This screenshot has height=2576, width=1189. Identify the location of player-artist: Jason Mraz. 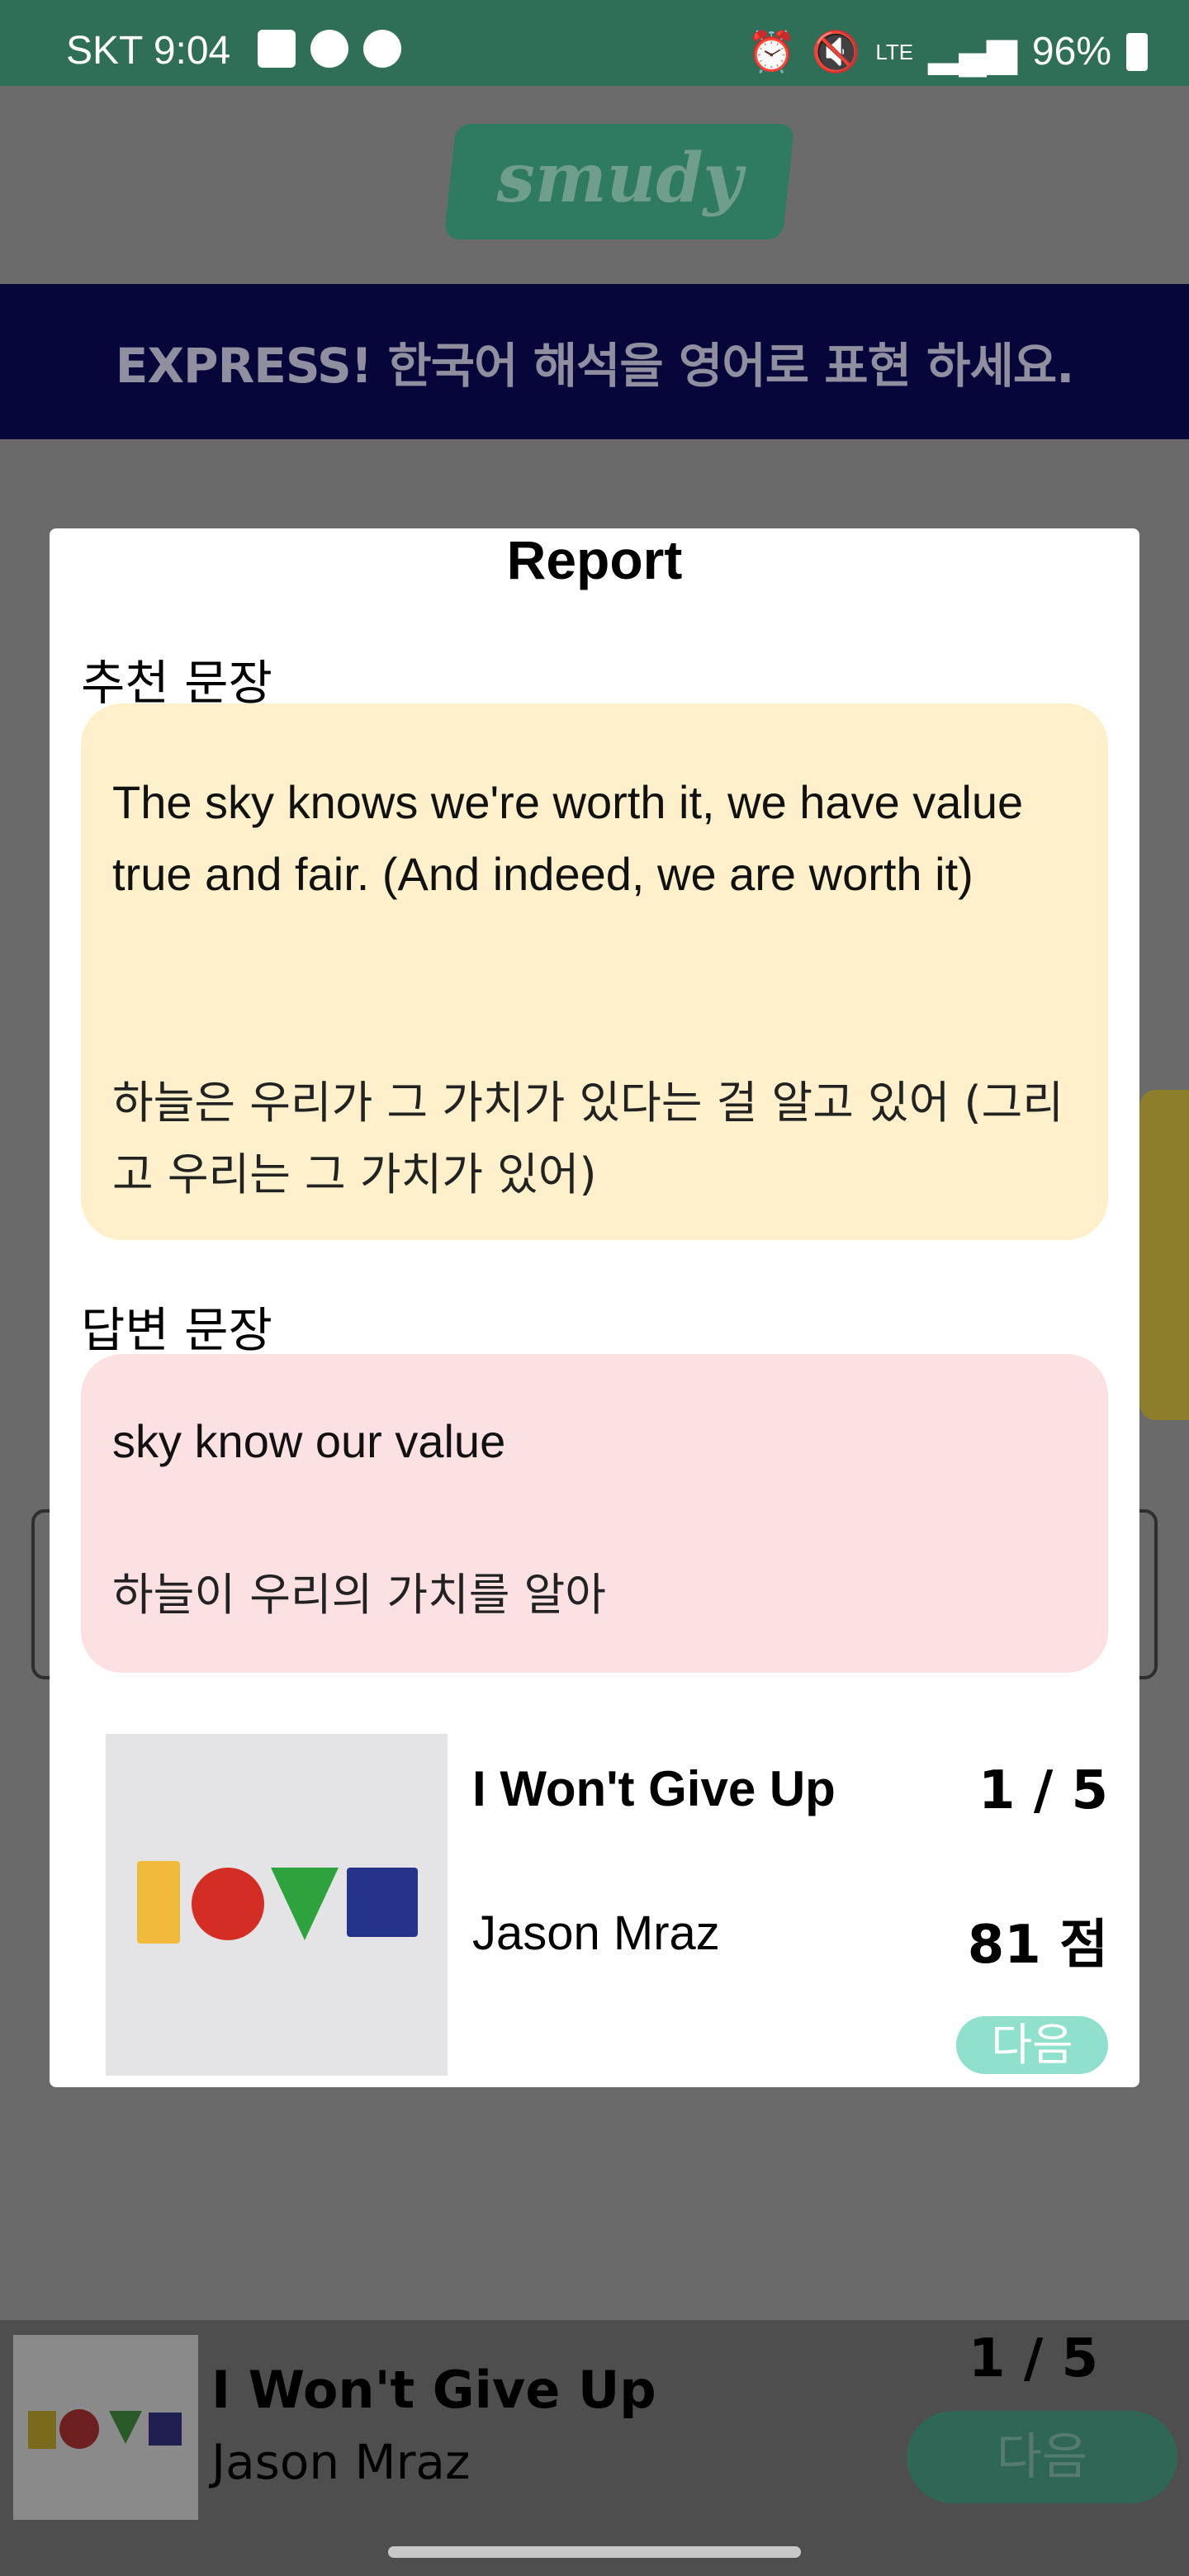
(341, 2462).